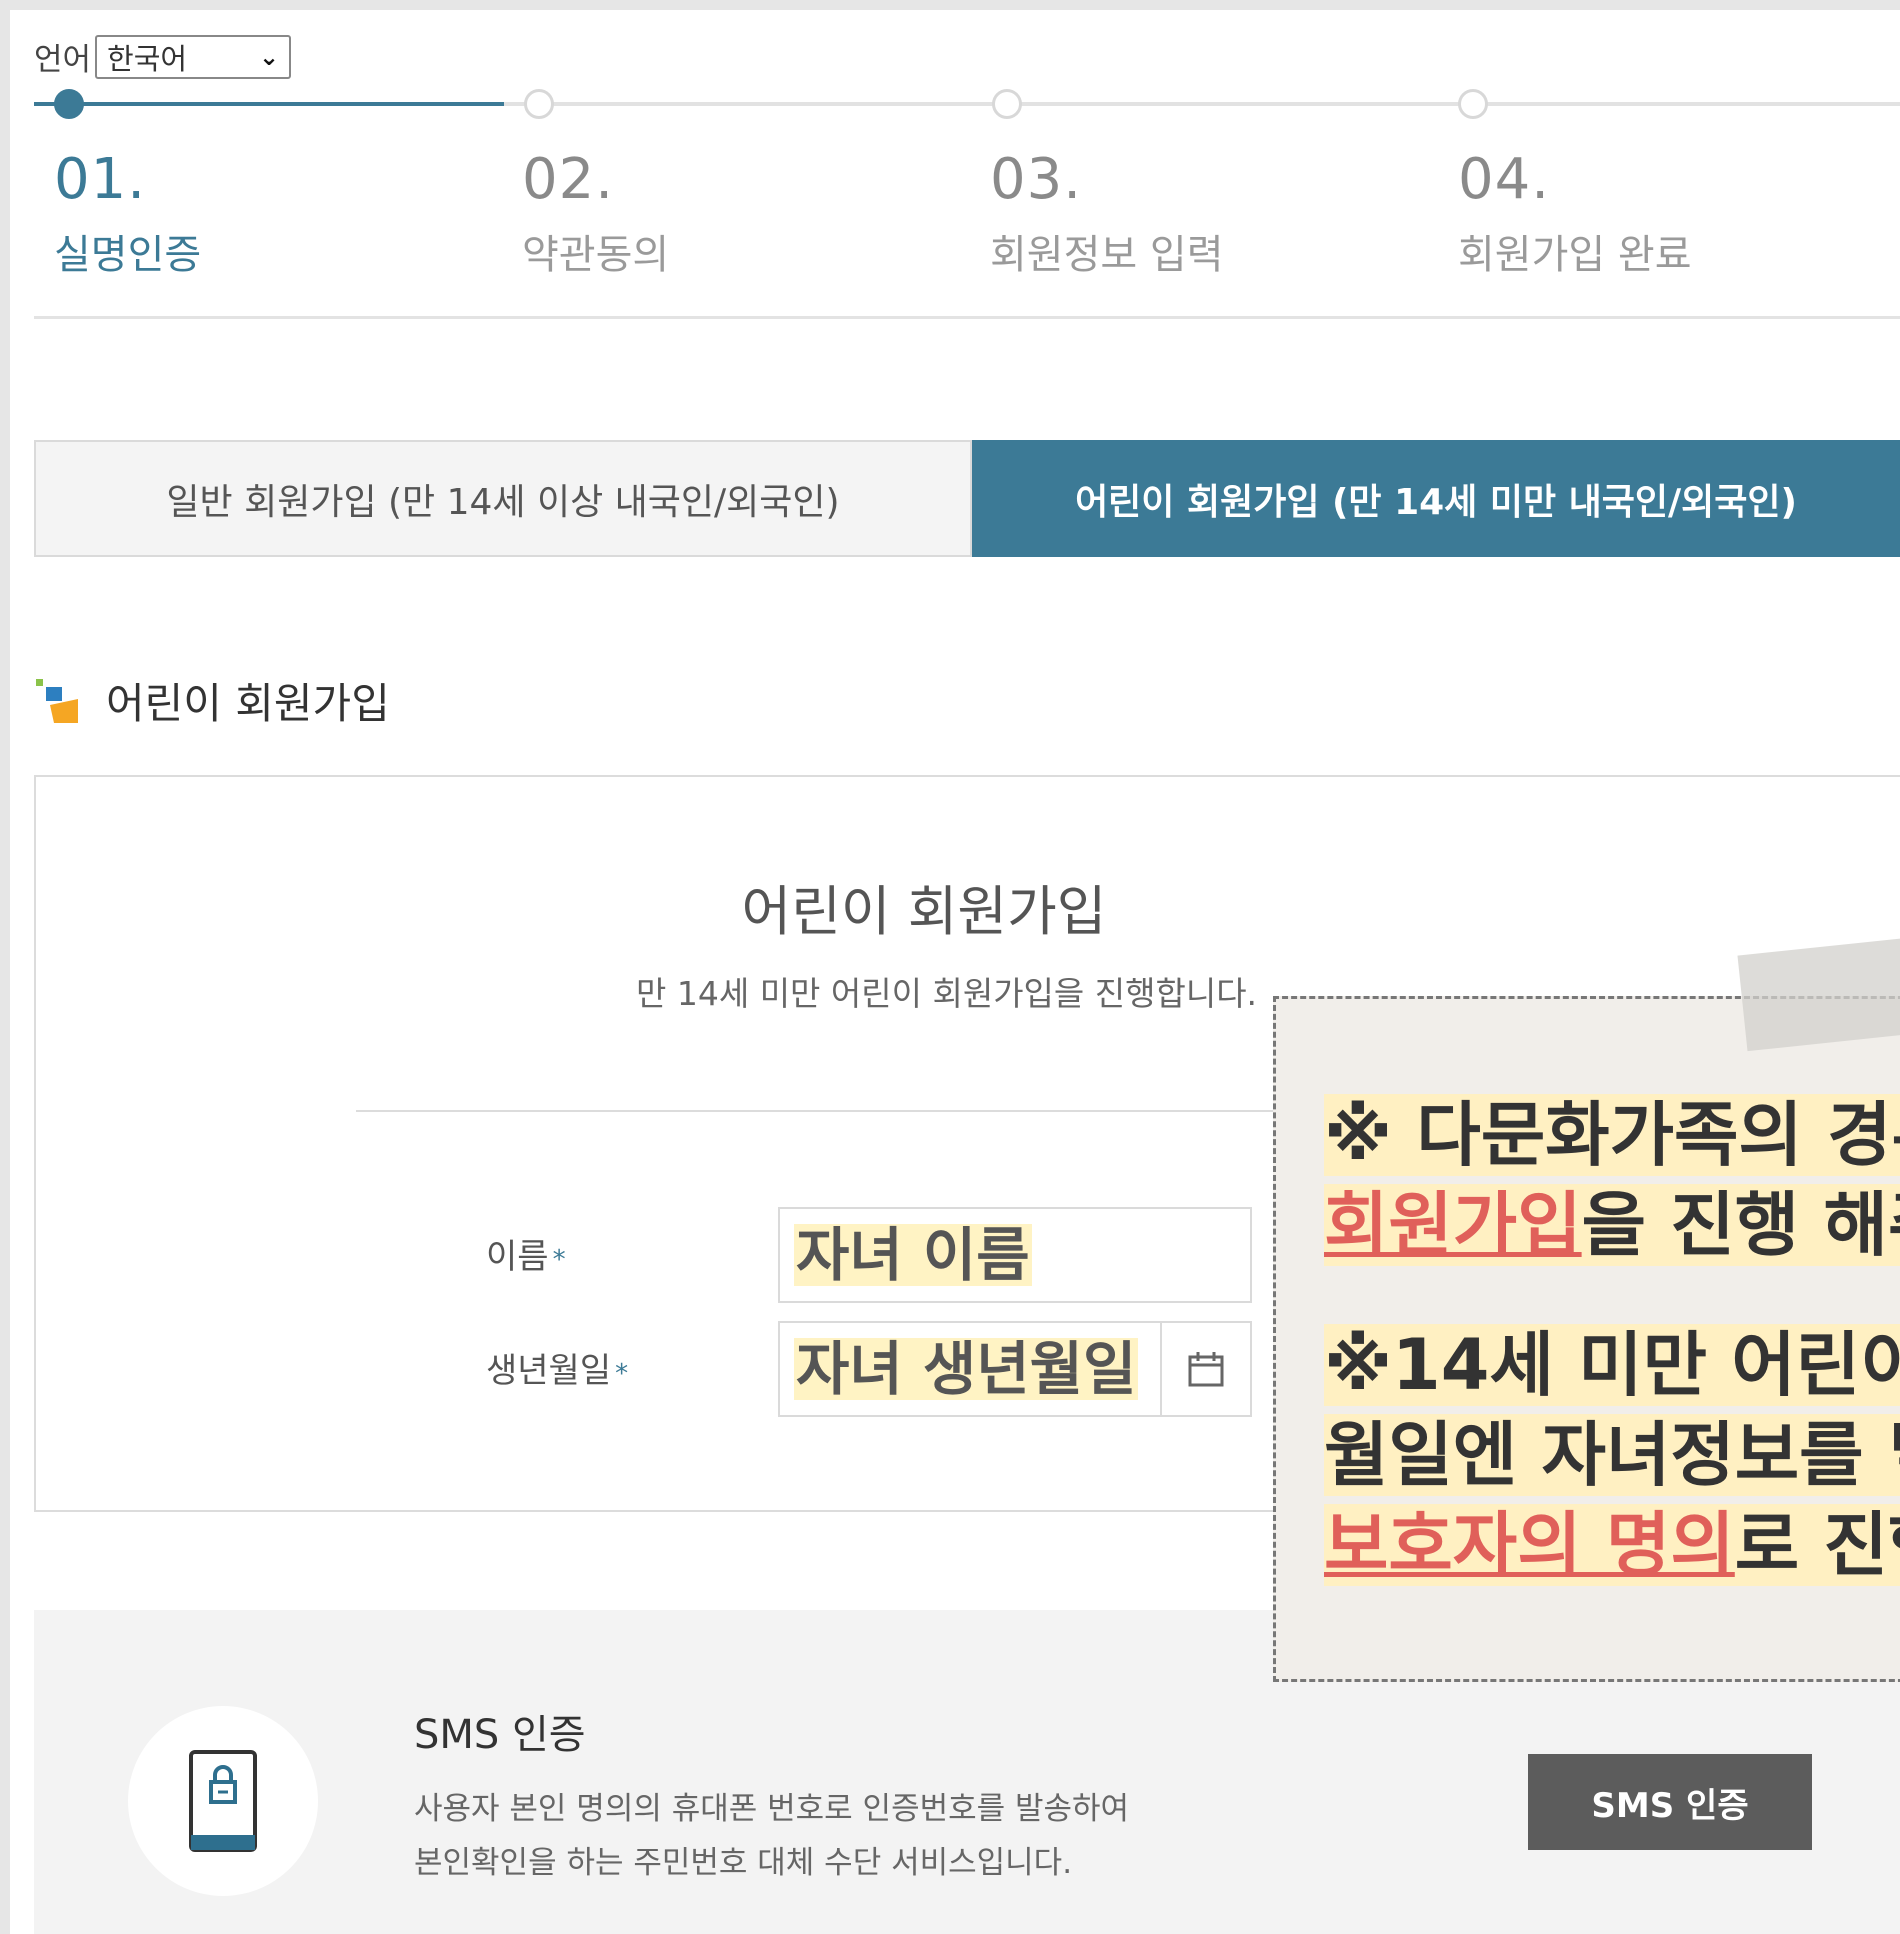  Describe the element at coordinates (772, 1809) in the screenshot. I see `sms-description-line: 사용자 본인 명의의 휴대폰 번호로 인증번호를 발송하여` at that location.